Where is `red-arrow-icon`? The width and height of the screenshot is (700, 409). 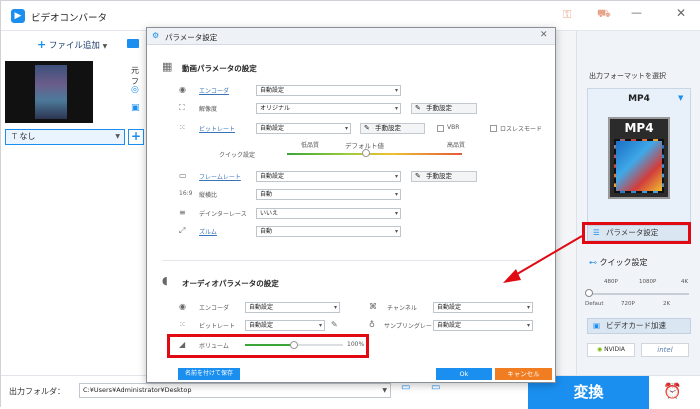
red-arrow-icon is located at coordinates (543, 259).